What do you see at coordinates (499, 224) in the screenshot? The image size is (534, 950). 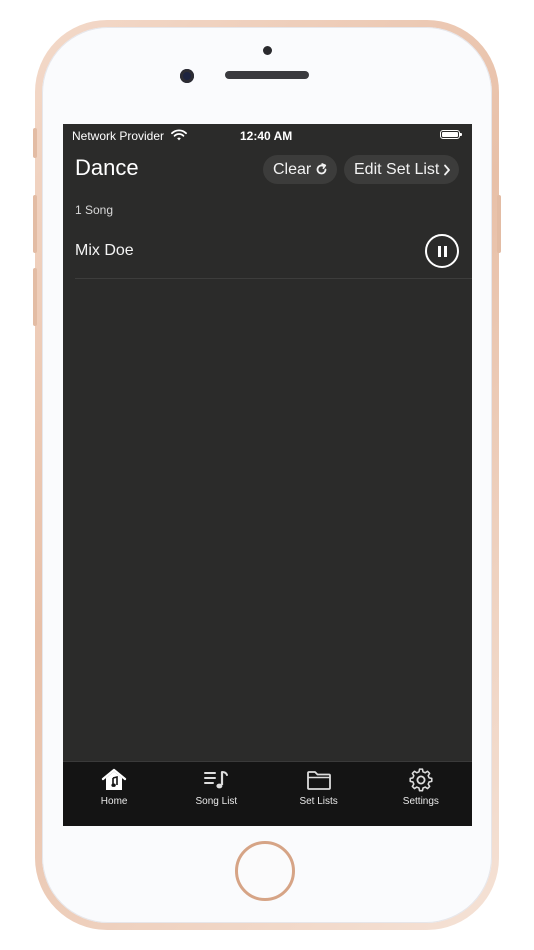 I see `power-button` at bounding box center [499, 224].